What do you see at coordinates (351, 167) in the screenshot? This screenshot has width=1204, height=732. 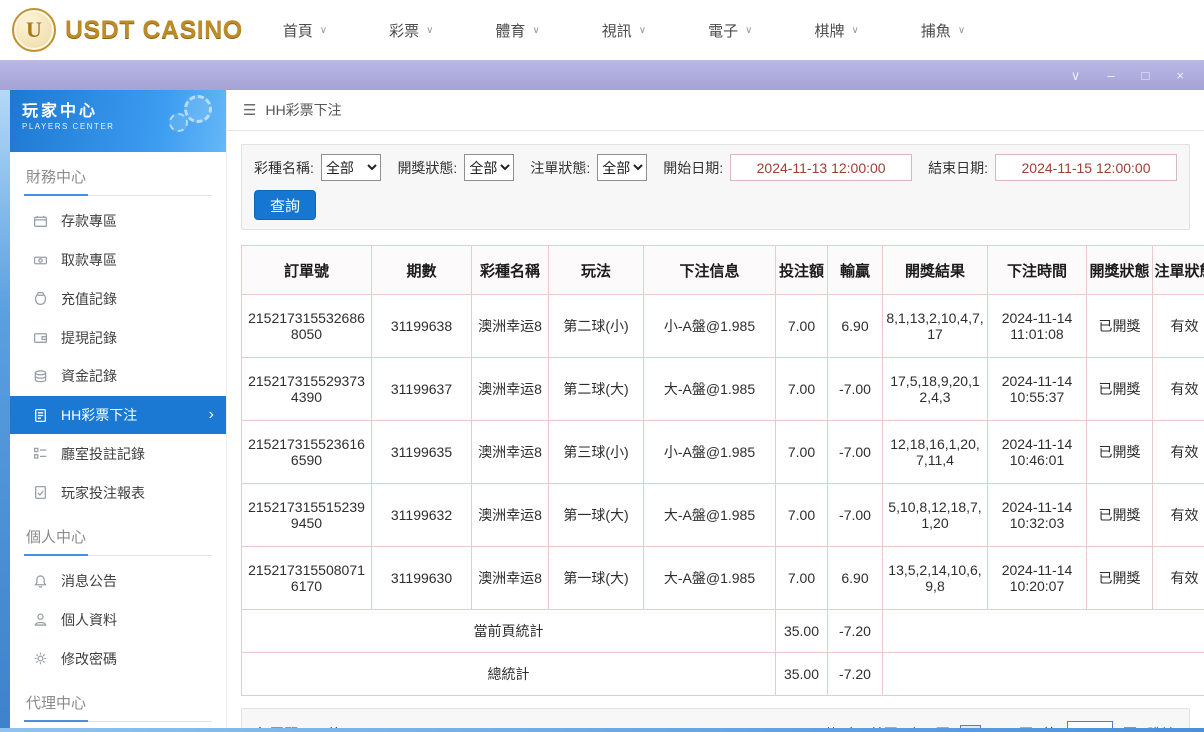 I see `lottery-name-select: 全部` at bounding box center [351, 167].